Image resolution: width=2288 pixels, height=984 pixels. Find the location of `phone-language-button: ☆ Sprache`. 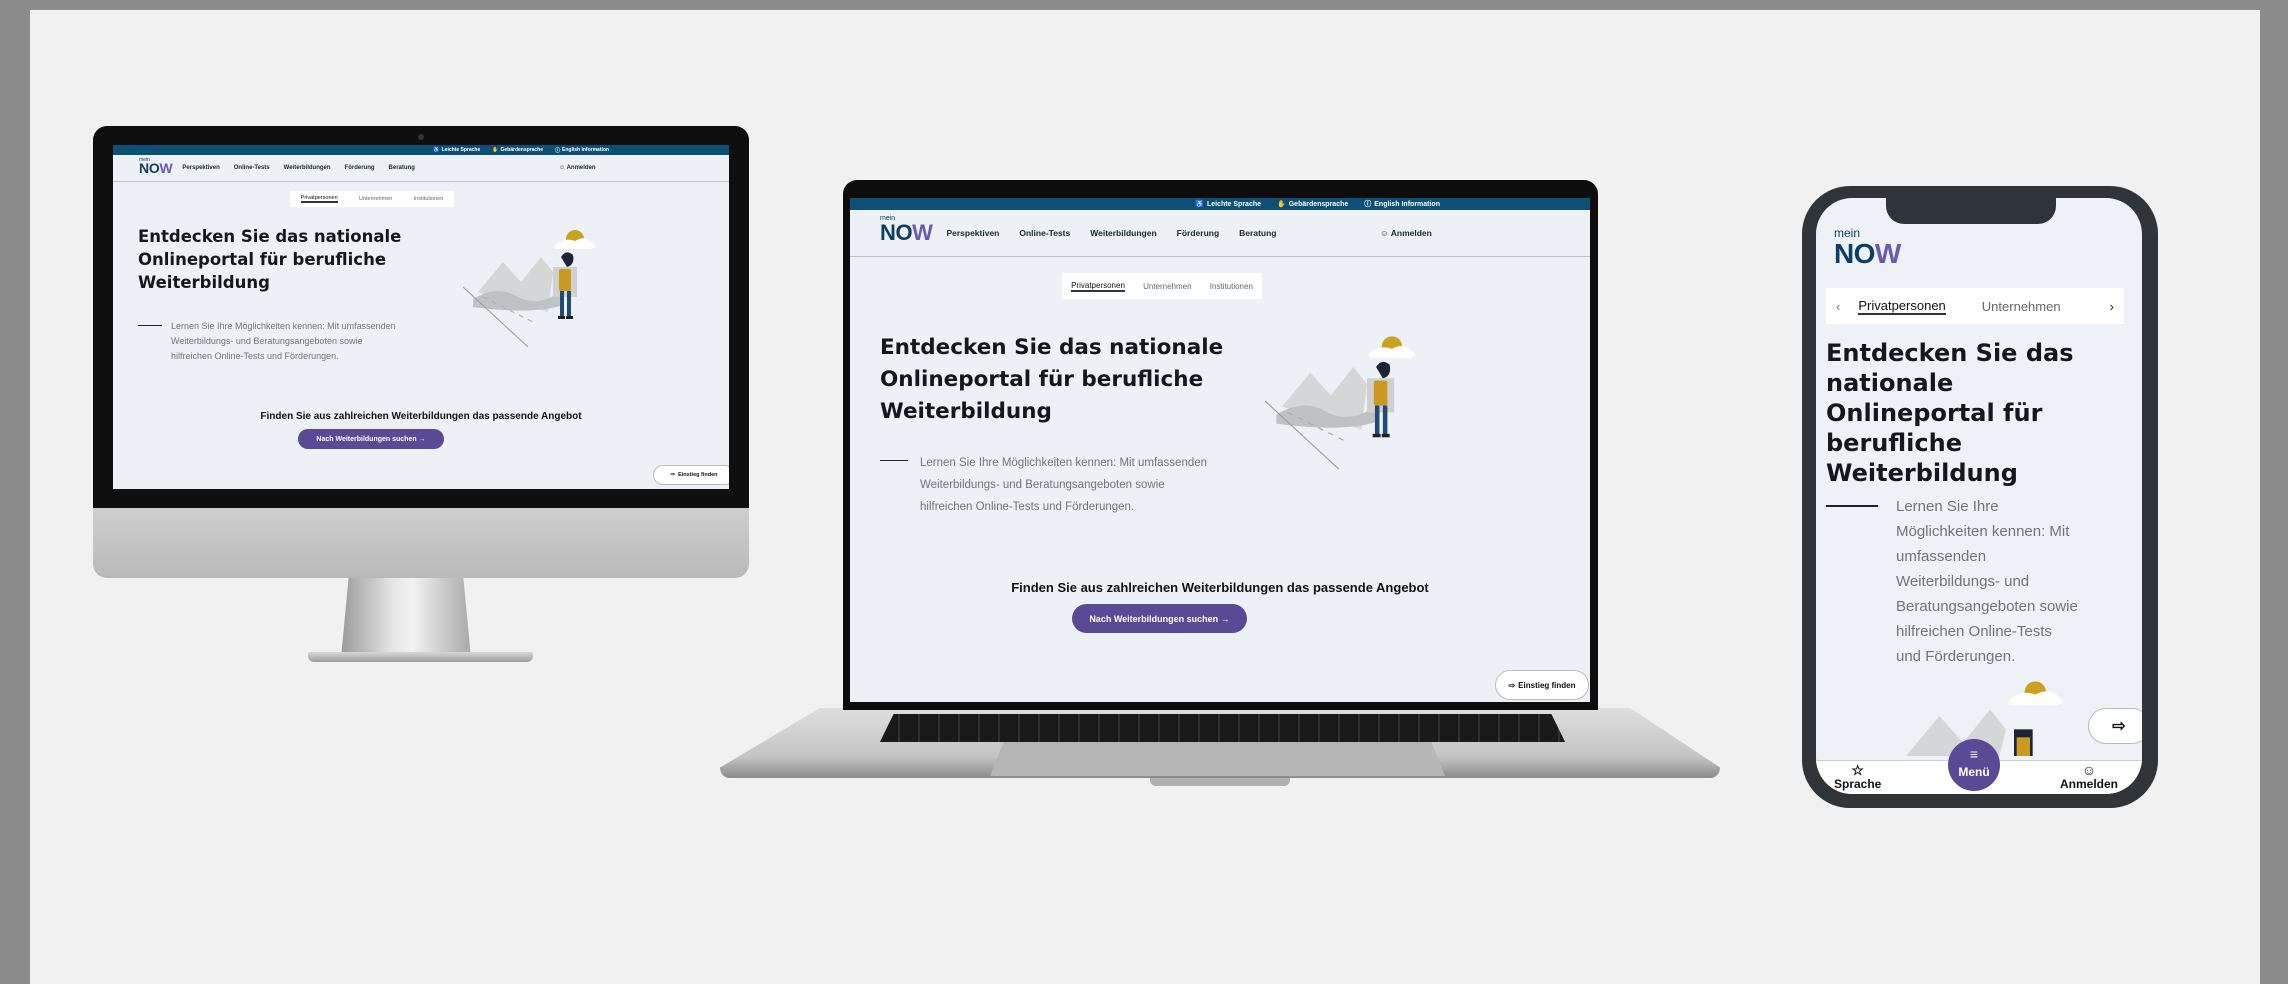

phone-language-button: ☆ Sprache is located at coordinates (1857, 777).